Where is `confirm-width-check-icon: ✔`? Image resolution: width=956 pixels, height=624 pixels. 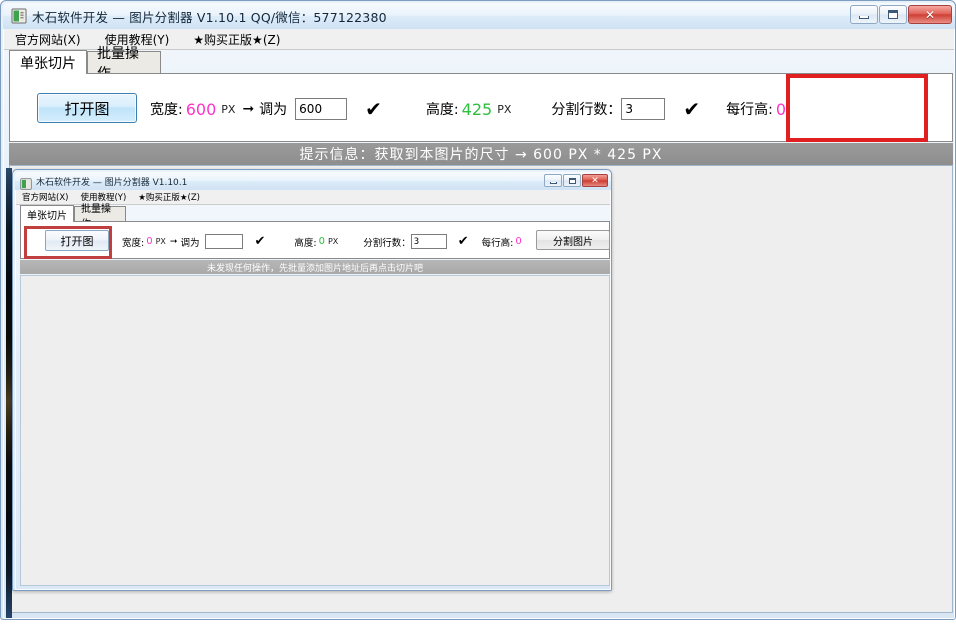
confirm-width-check-icon: ✔ is located at coordinates (373, 109).